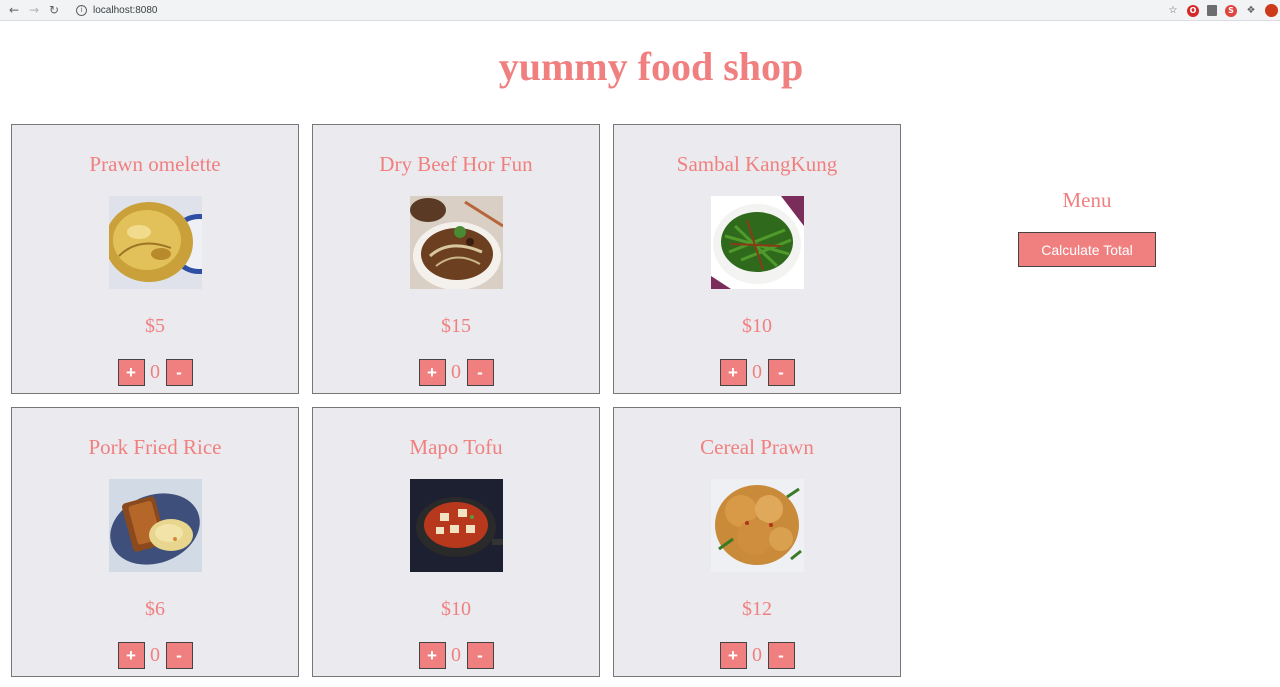 The height and width of the screenshot is (687, 1280). What do you see at coordinates (54, 10) in the screenshot?
I see `reload-icon: ↻` at bounding box center [54, 10].